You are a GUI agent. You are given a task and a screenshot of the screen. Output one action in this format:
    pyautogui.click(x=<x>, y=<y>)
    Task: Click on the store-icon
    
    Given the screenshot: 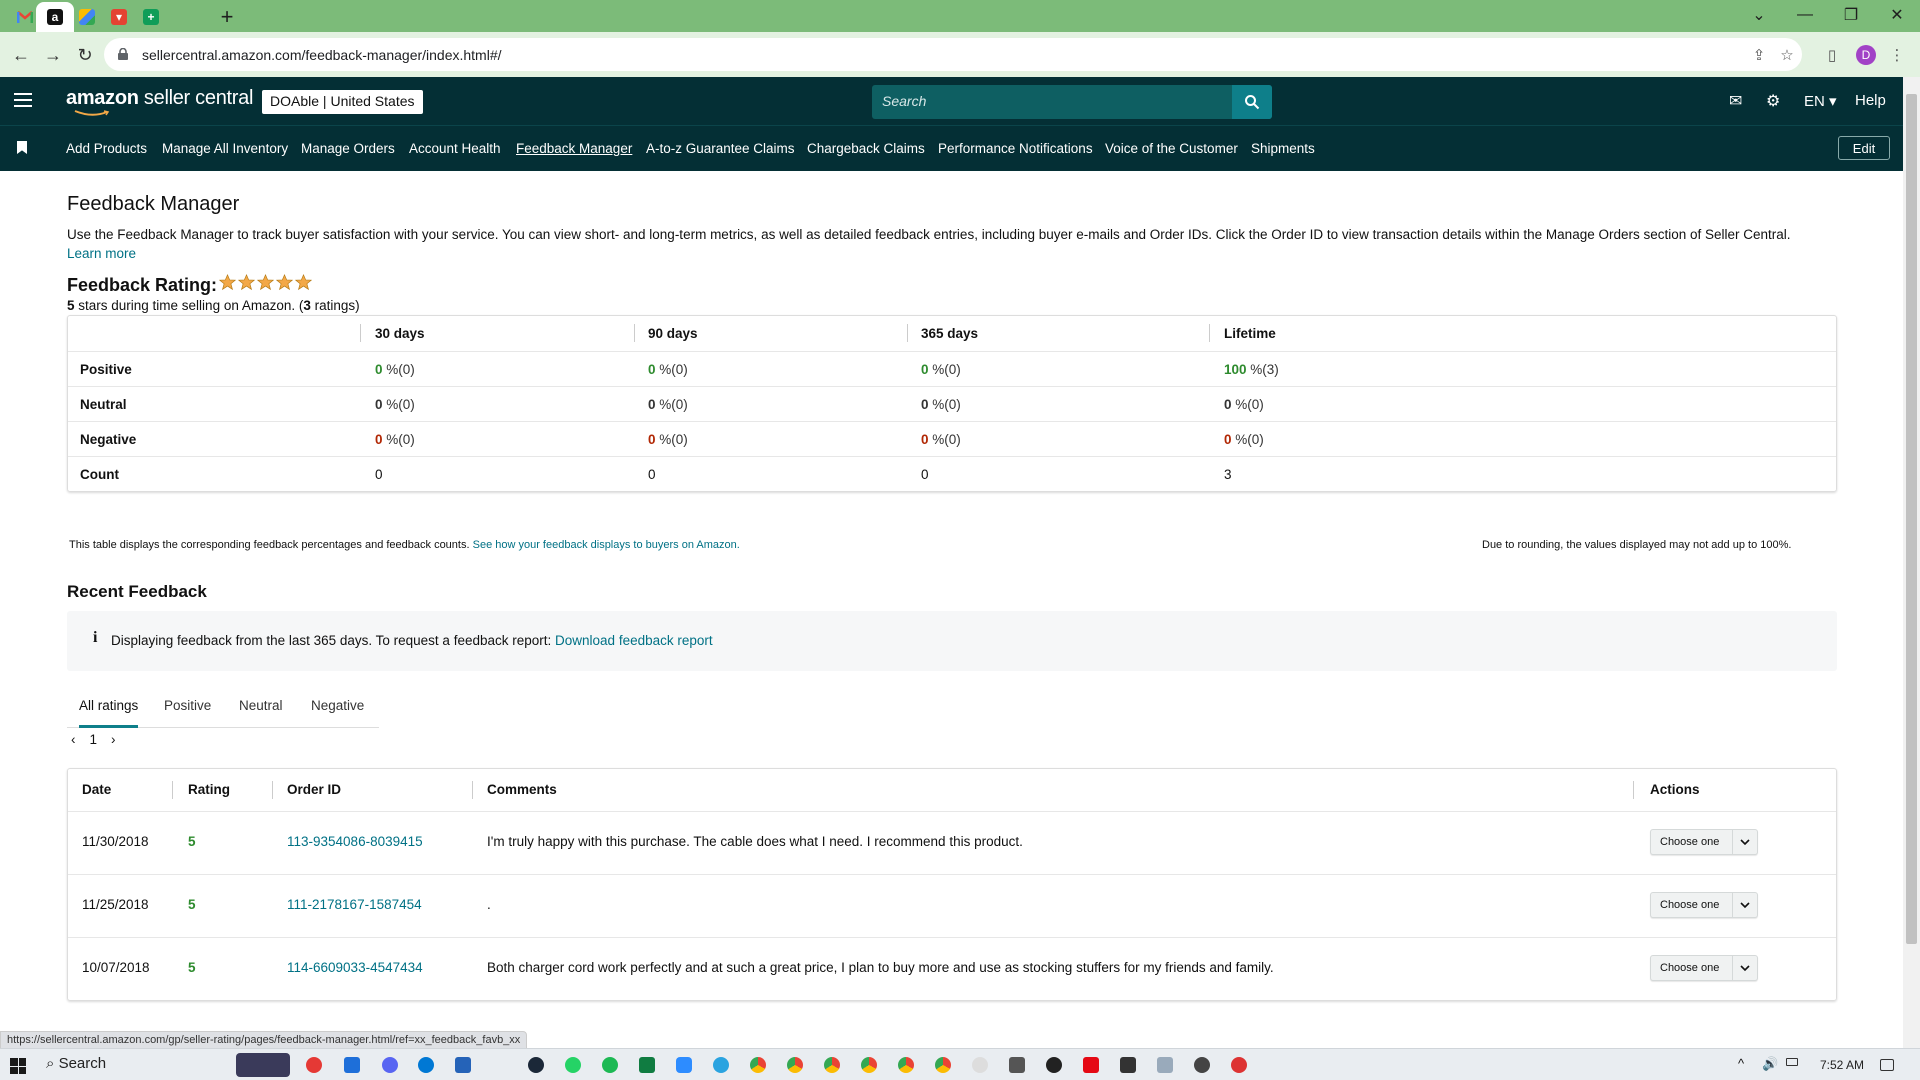 What is the action you would take?
    pyautogui.click(x=463, y=1065)
    